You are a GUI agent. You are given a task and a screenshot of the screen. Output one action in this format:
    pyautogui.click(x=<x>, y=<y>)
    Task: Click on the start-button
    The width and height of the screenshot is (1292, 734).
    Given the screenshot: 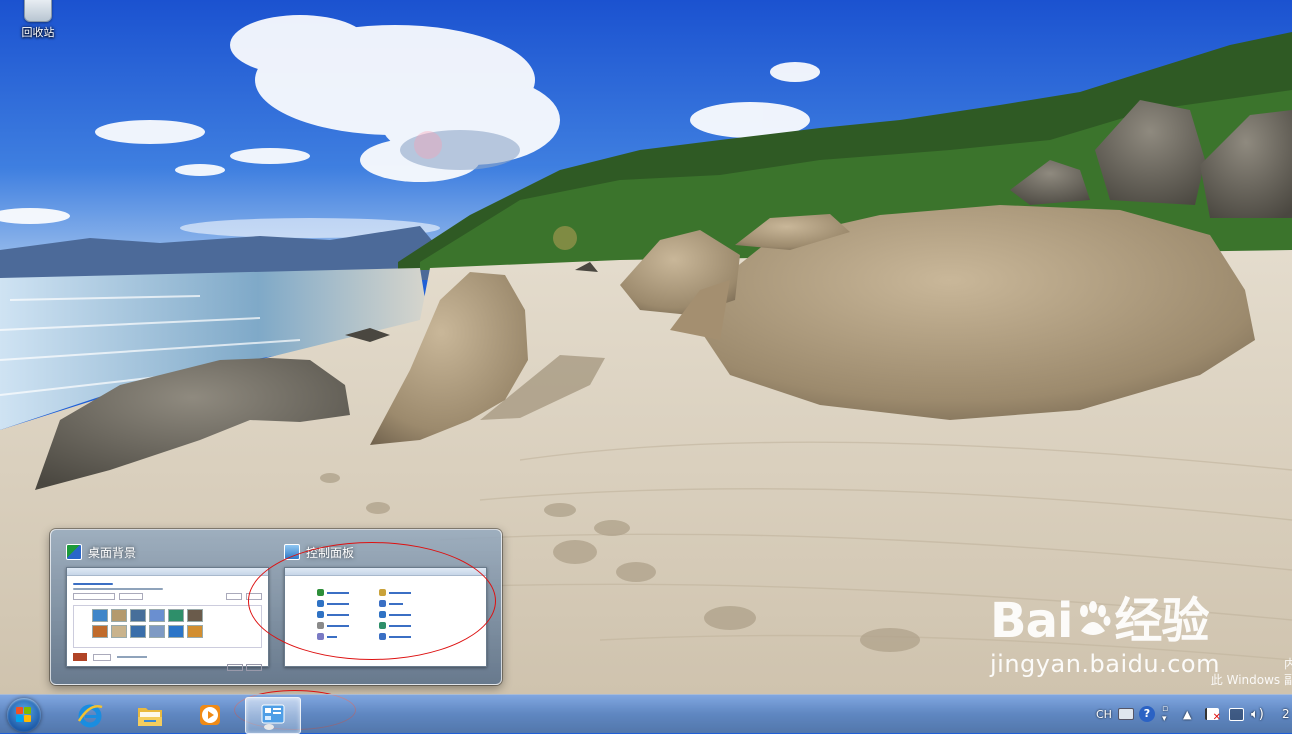 What is the action you would take?
    pyautogui.click(x=24, y=715)
    